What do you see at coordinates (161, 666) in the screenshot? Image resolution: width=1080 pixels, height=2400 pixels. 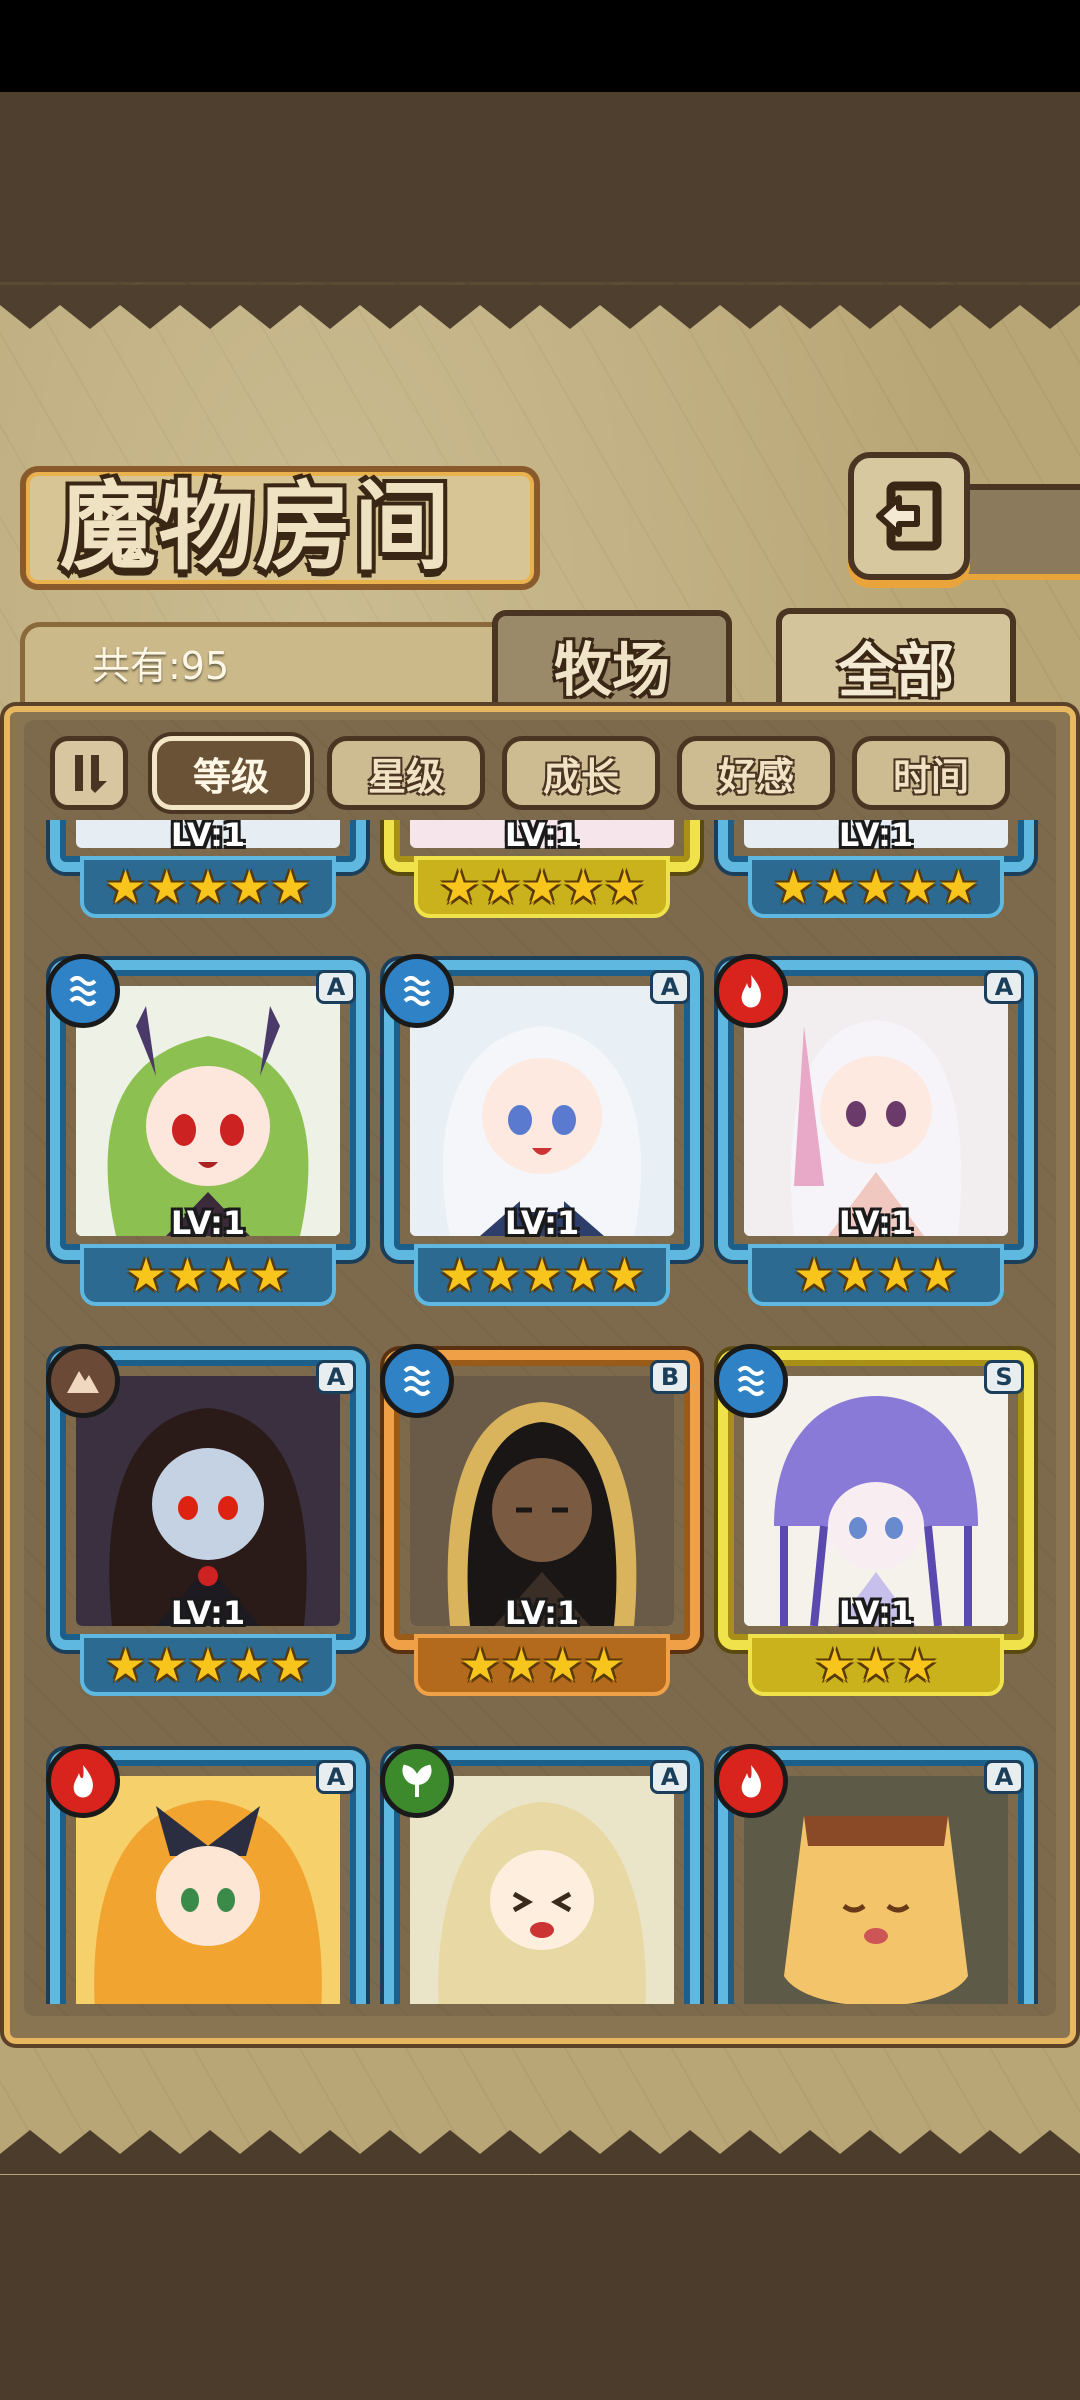 I see `monster-count: 共有:95` at bounding box center [161, 666].